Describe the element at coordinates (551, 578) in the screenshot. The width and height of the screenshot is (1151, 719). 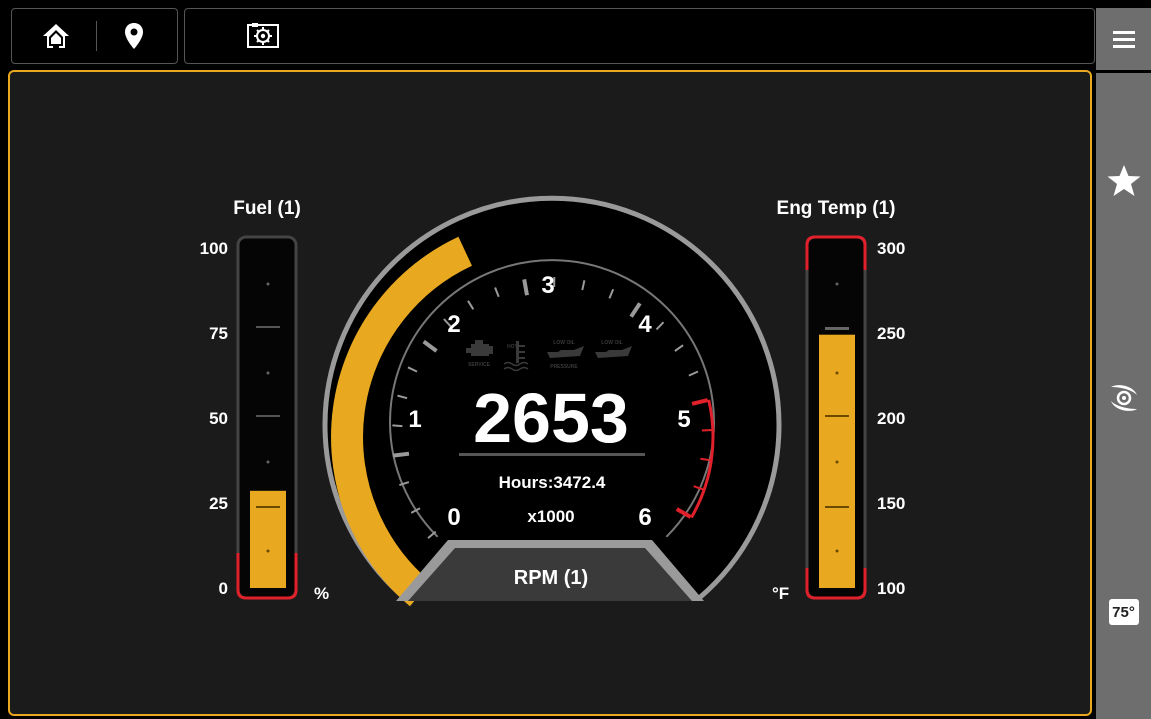
I see `rpm-gauge-label: RPM (1)` at that location.